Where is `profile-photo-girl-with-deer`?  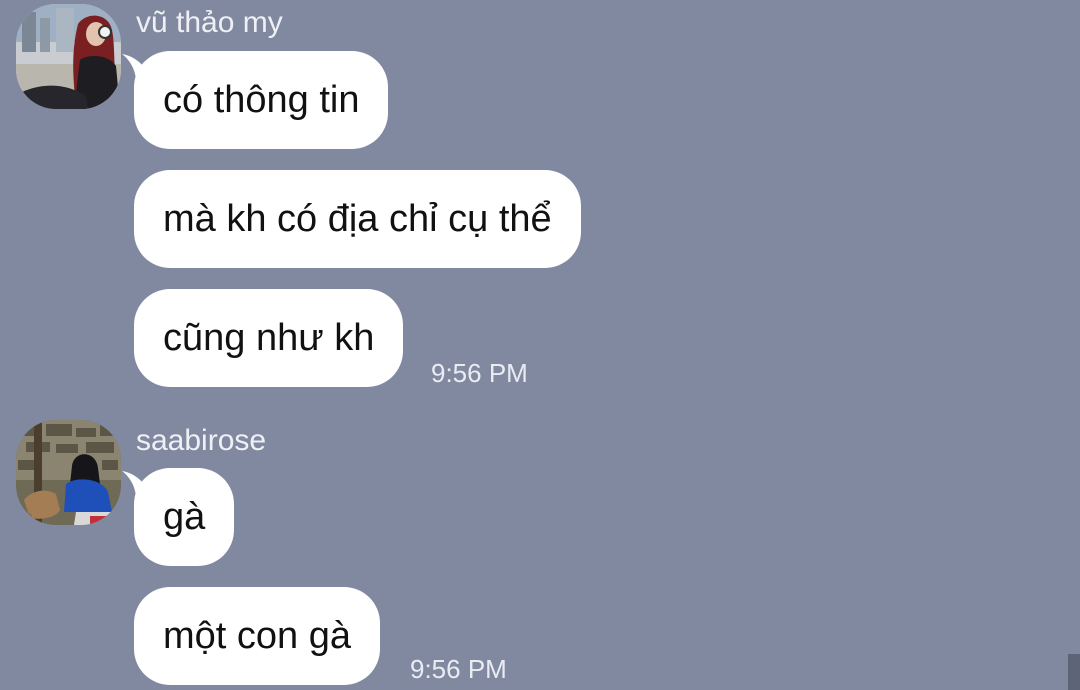
profile-photo-girl-with-deer is located at coordinates (68, 472).